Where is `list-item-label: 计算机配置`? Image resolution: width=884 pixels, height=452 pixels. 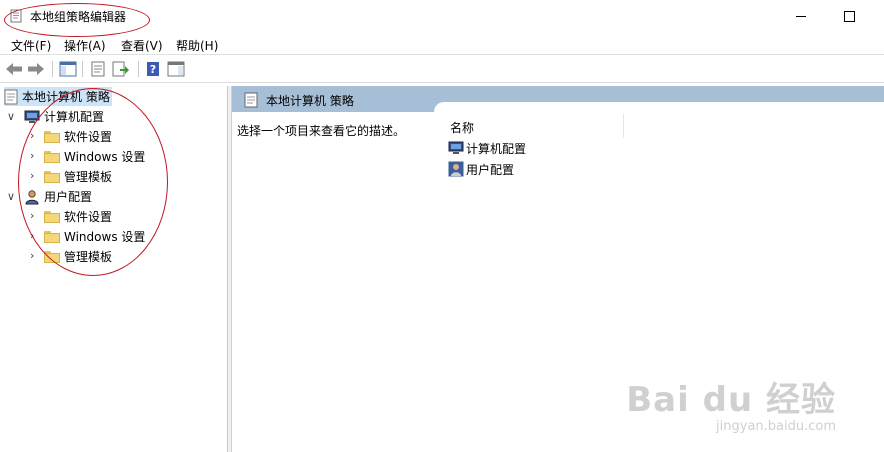 list-item-label: 计算机配置 is located at coordinates (496, 148).